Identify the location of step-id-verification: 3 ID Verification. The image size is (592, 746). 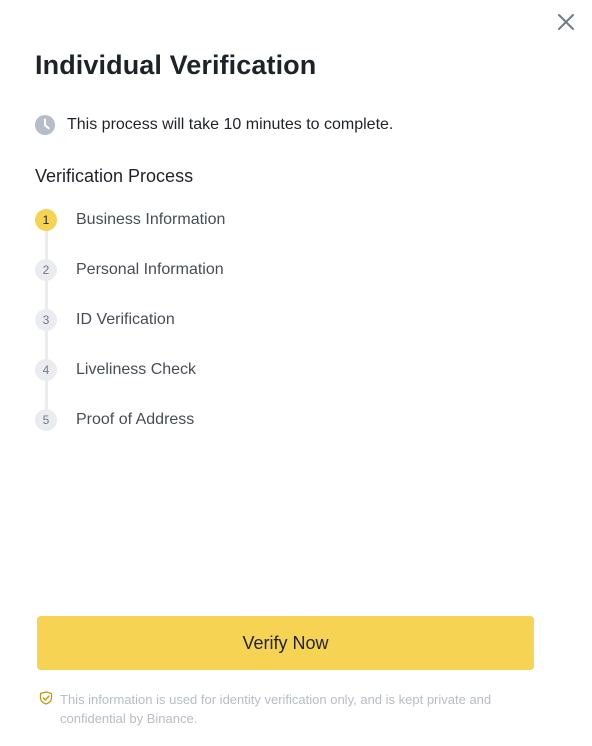
(105, 320).